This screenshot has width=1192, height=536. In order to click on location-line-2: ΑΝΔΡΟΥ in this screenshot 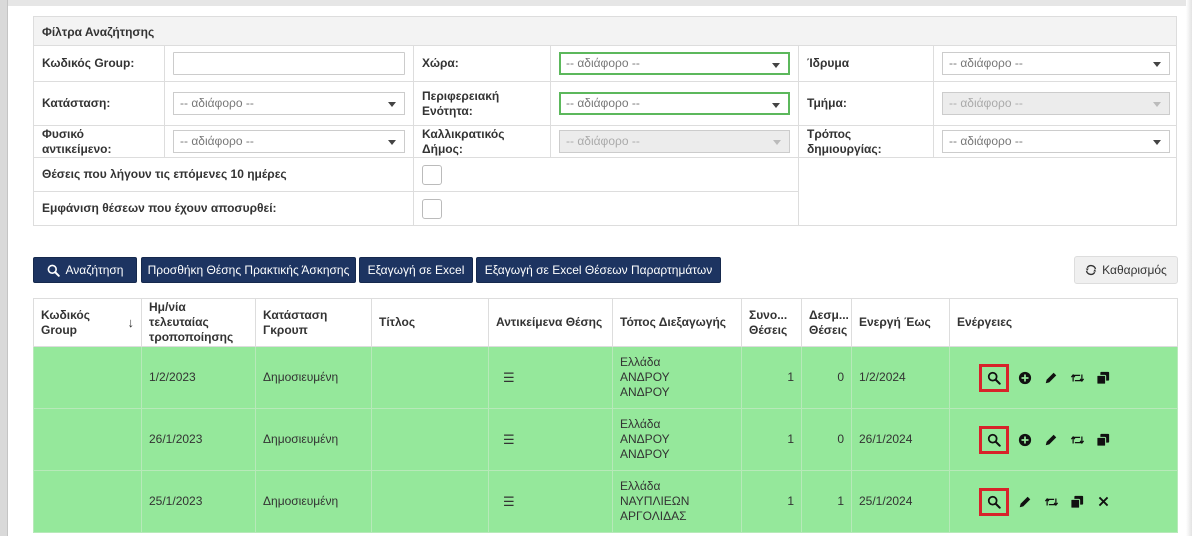, I will do `click(645, 377)`.